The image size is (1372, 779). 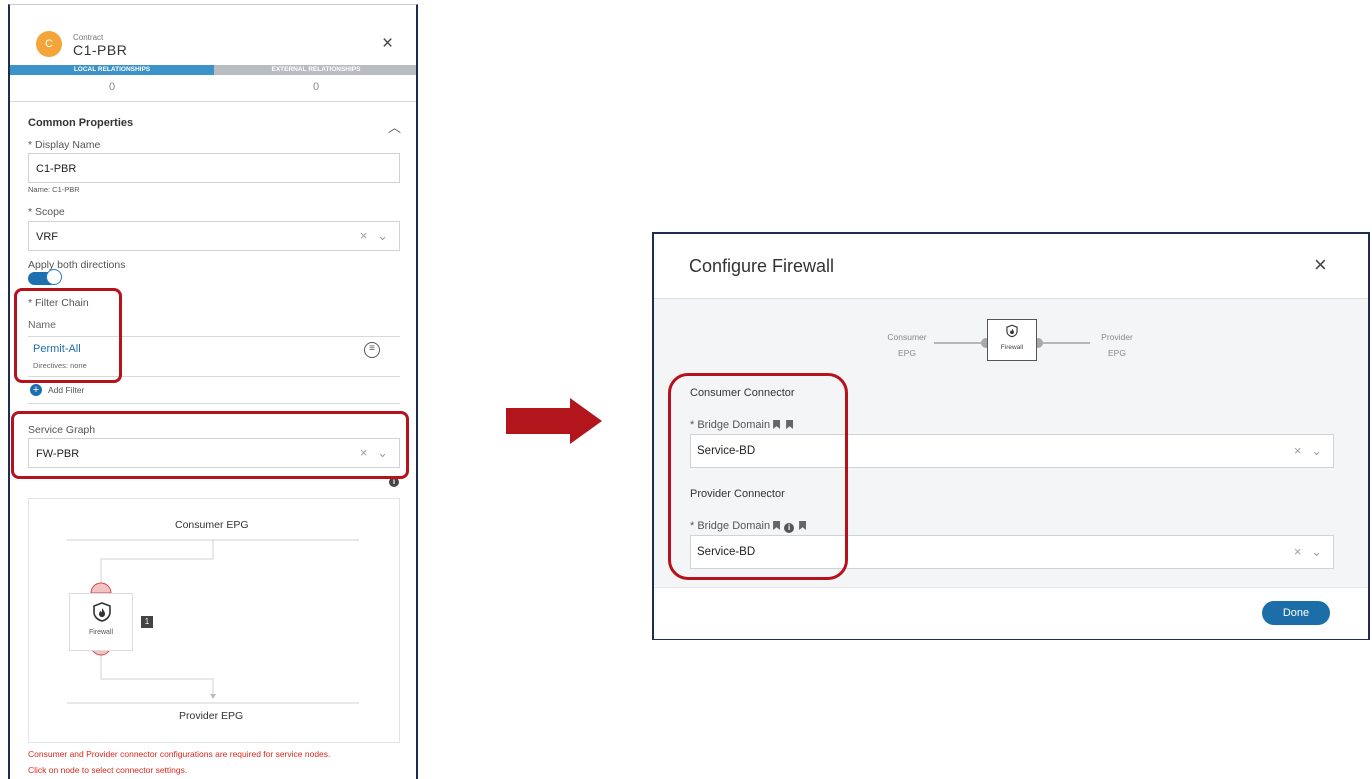 I want to click on contract-type-label: Contract, so click(x=88, y=37).